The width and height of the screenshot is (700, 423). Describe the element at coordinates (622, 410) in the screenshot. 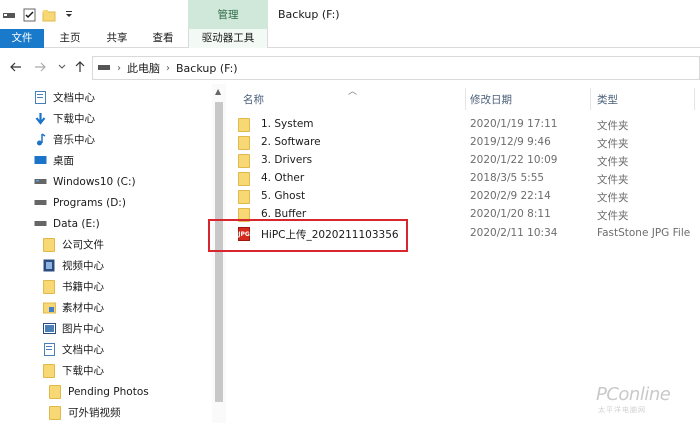

I see `watermark-subtitle: 太平洋电脑网` at that location.